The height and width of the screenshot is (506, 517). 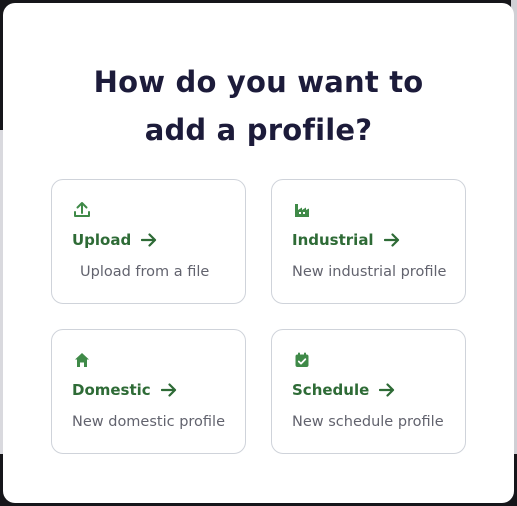 What do you see at coordinates (102, 240) in the screenshot?
I see `upload-option-label: Upload` at bounding box center [102, 240].